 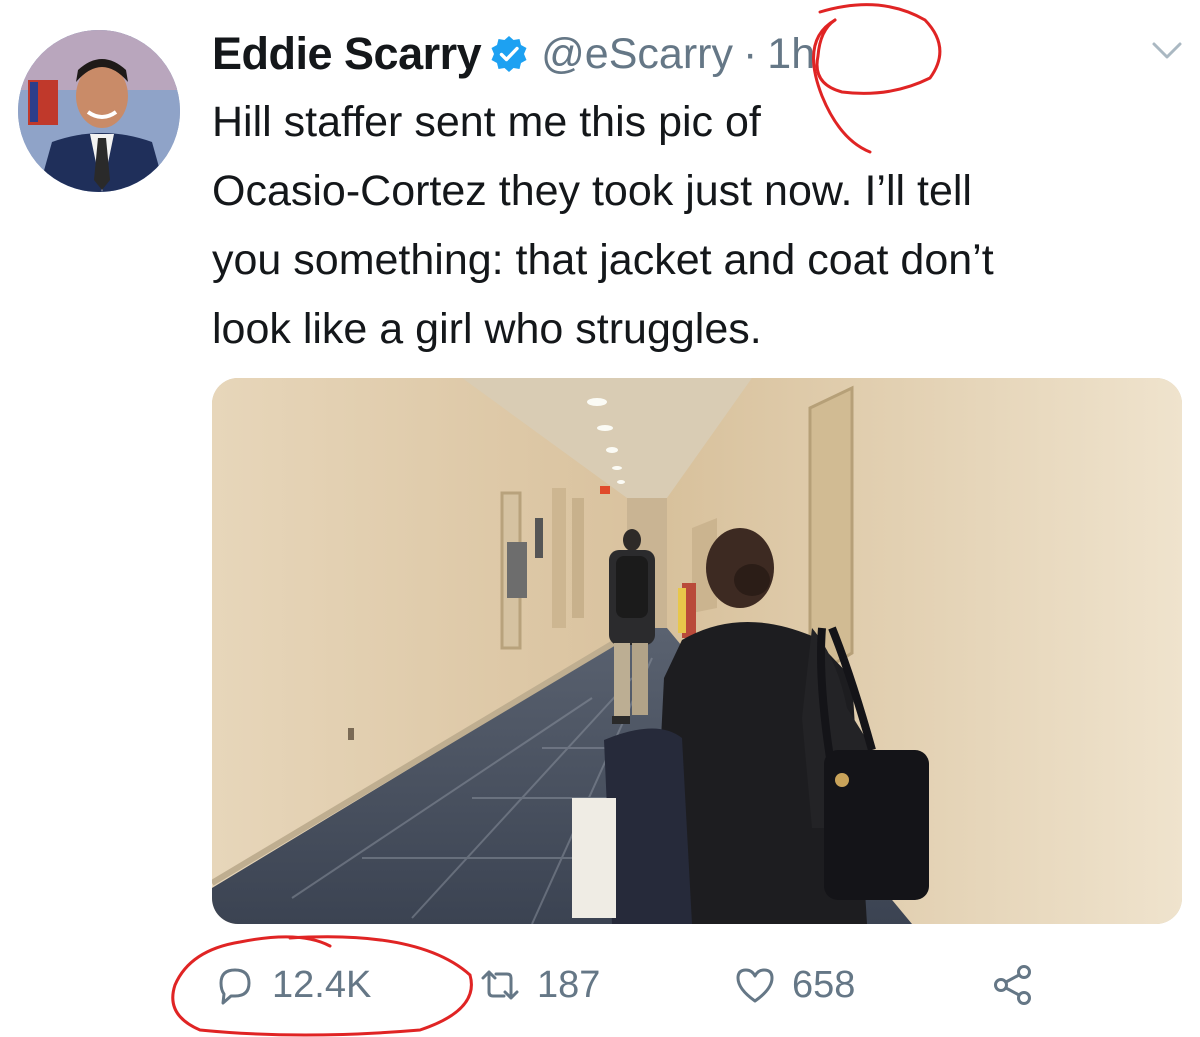 I want to click on heart-icon, so click(x=755, y=985).